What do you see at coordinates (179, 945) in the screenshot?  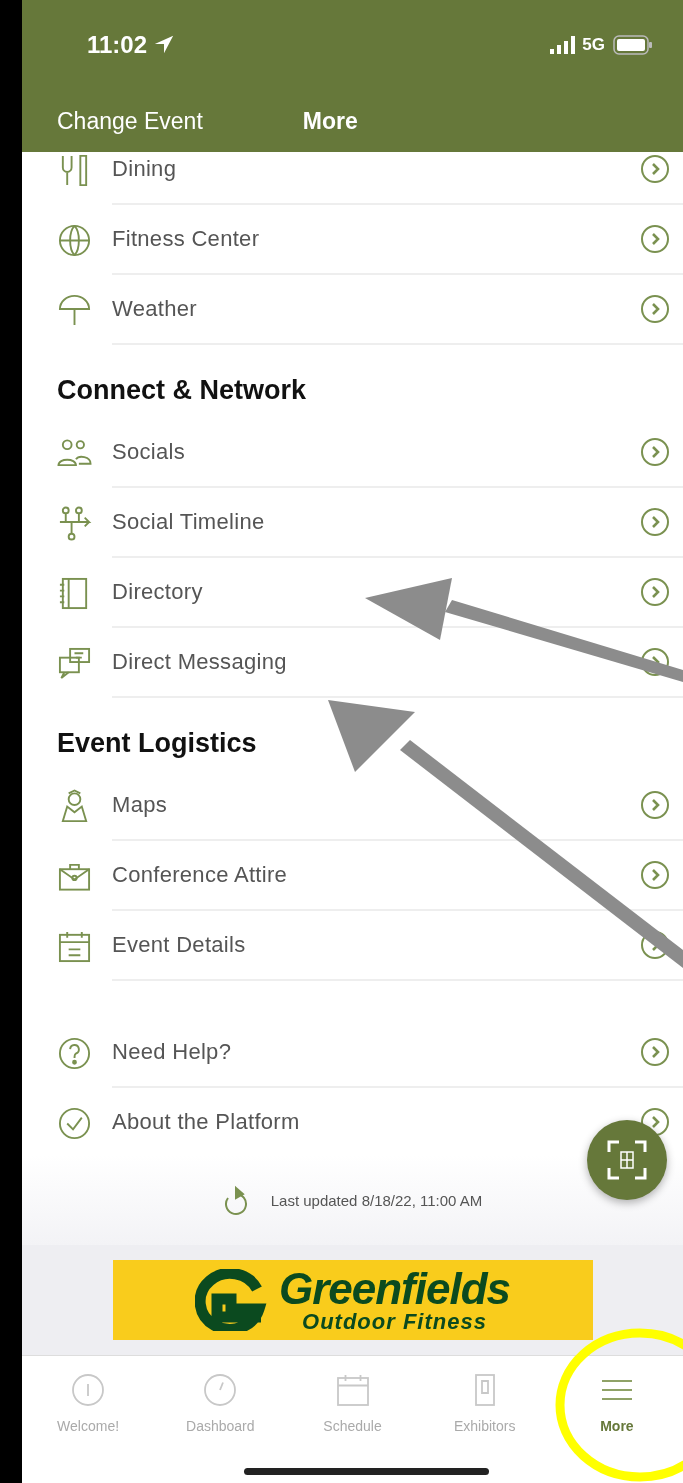 I see `menu-item: Event Details` at bounding box center [179, 945].